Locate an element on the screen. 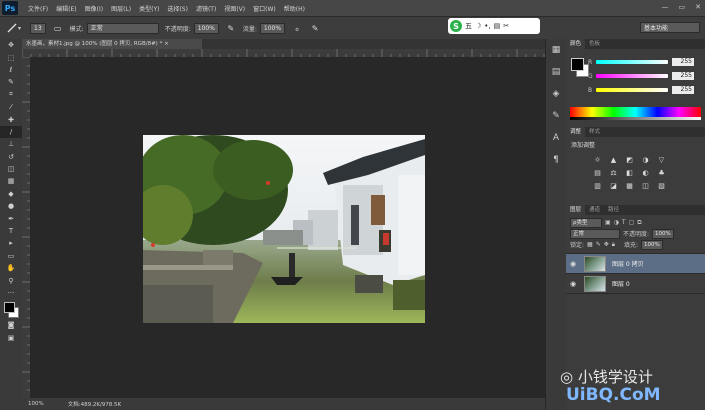 The image size is (705, 410). blue-slider is located at coordinates (632, 90).